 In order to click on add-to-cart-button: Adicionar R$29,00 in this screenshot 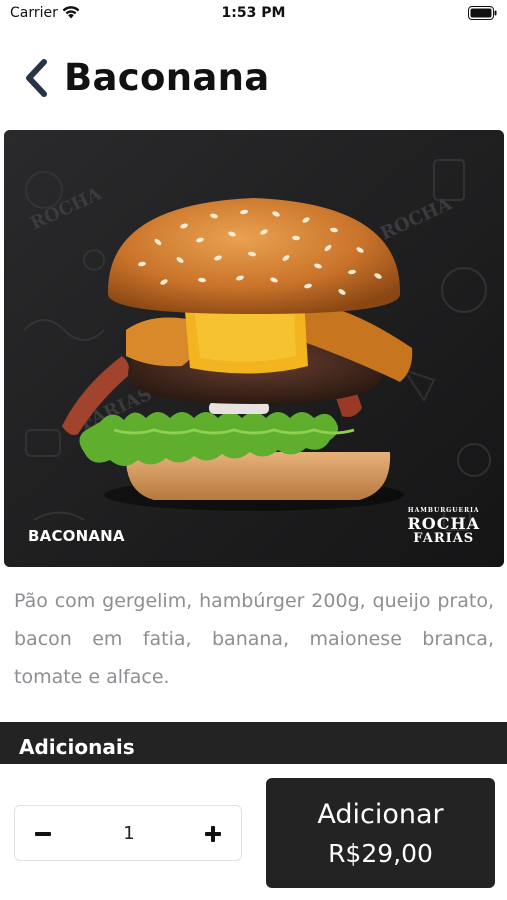, I will do `click(380, 833)`.